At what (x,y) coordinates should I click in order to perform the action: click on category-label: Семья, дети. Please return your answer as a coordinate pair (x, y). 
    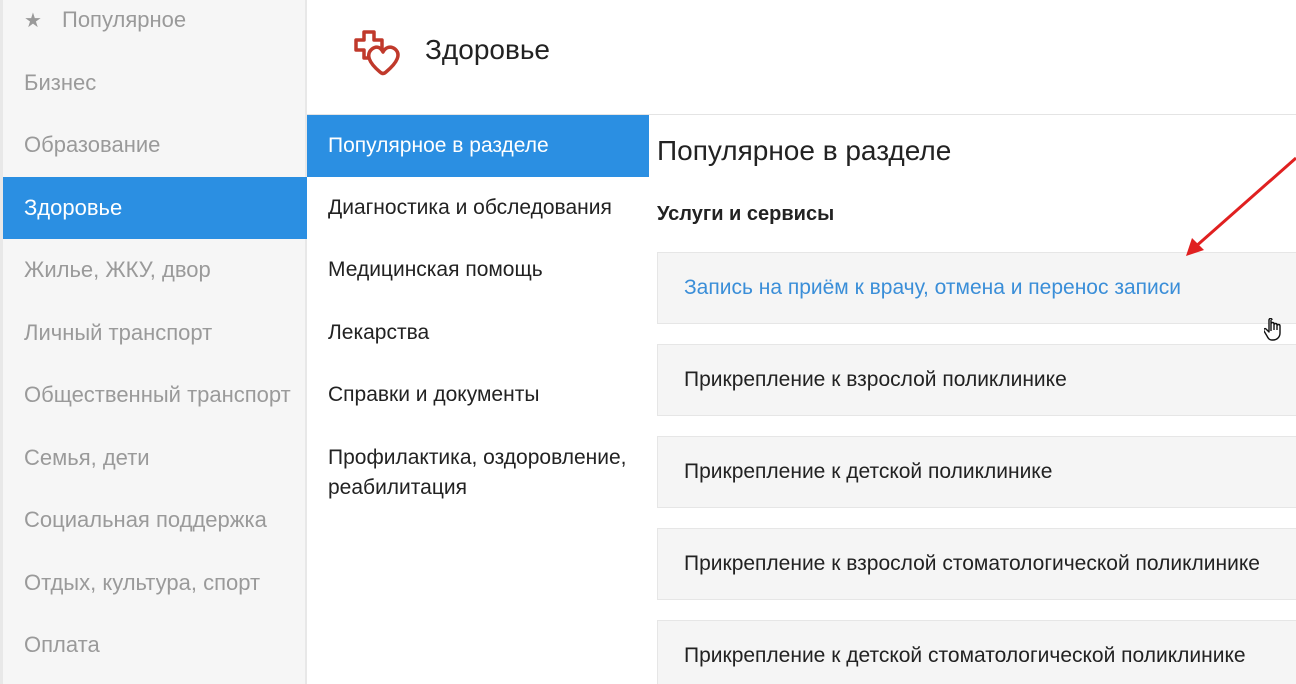
    Looking at the image, I should click on (87, 457).